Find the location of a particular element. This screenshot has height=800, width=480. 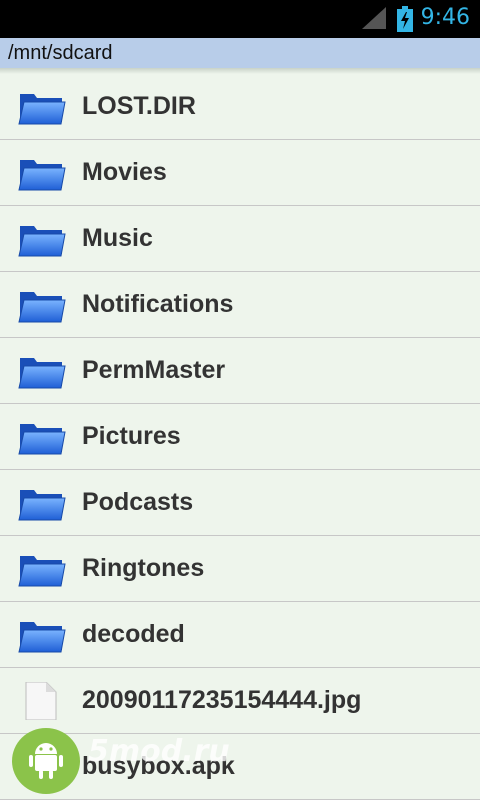

battery-charging-icon is located at coordinates (405, 19).